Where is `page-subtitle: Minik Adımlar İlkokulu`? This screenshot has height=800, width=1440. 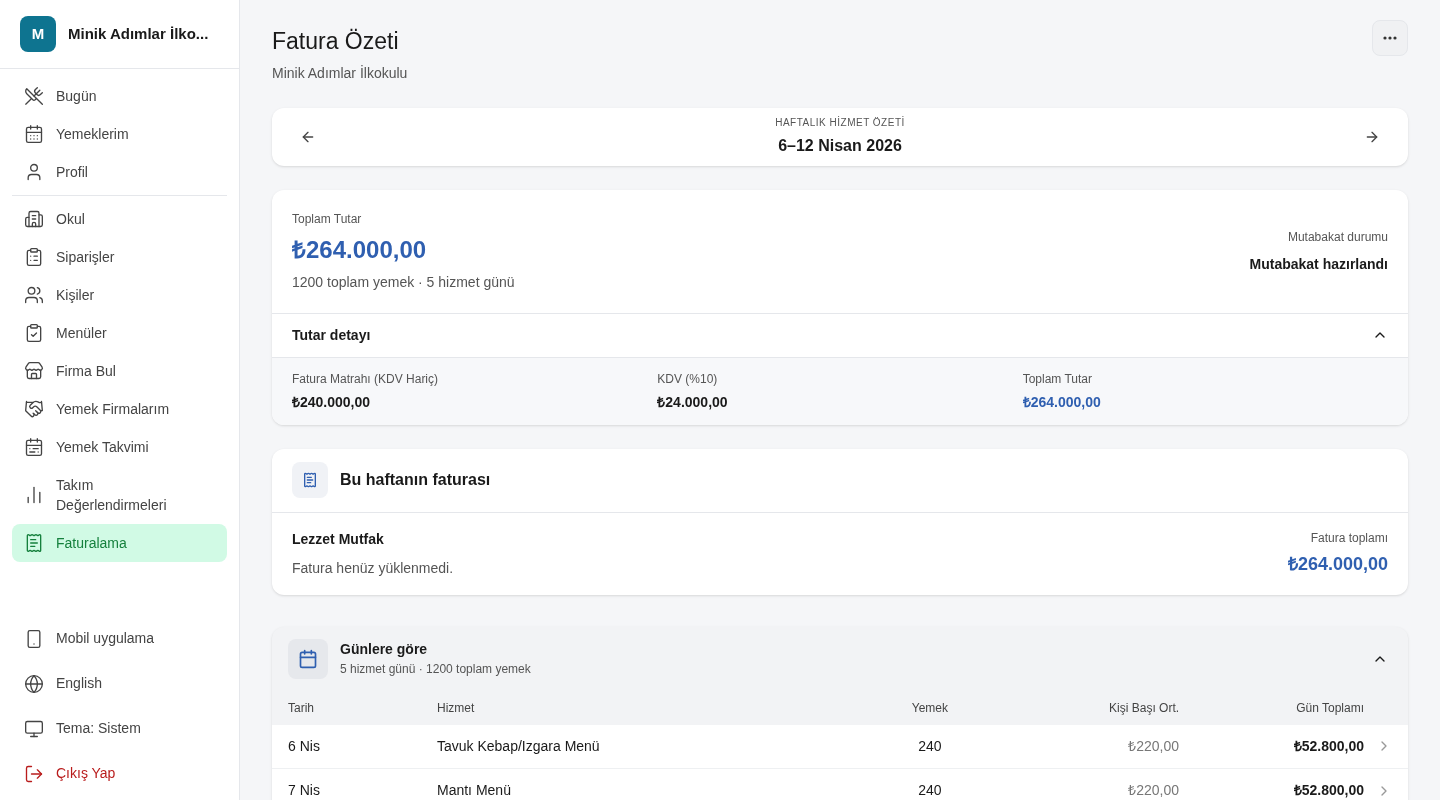
page-subtitle: Minik Adımlar İlkokulu is located at coordinates (340, 73).